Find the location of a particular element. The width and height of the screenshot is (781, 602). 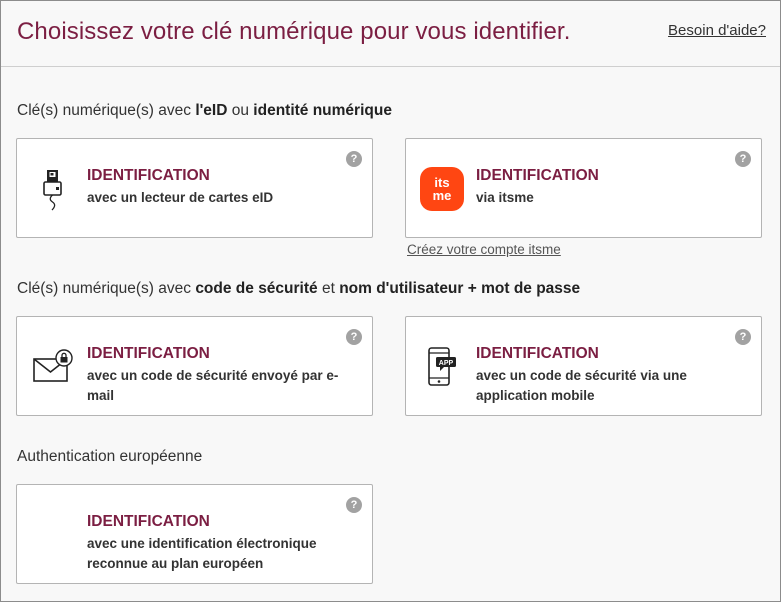

card-description: via itsme is located at coordinates (505, 197).